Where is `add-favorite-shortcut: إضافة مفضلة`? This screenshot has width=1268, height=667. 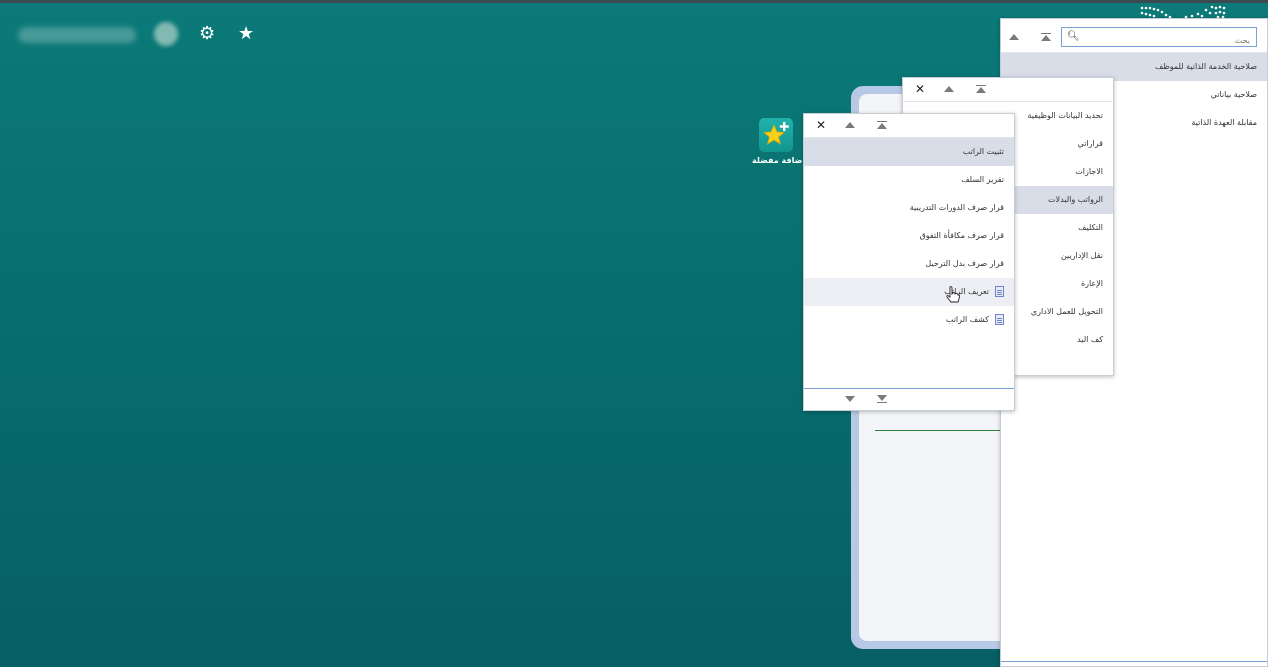
add-favorite-shortcut: إضافة مفضلة is located at coordinates (779, 141).